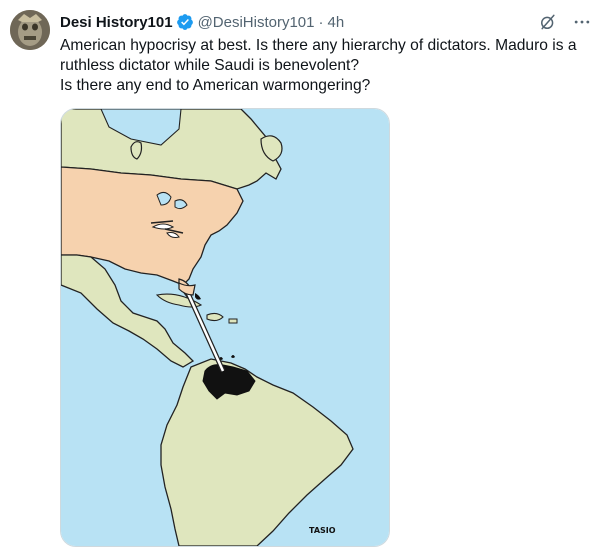 This screenshot has width=600, height=550. What do you see at coordinates (215, 317) in the screenshot?
I see `hispaniola` at bounding box center [215, 317].